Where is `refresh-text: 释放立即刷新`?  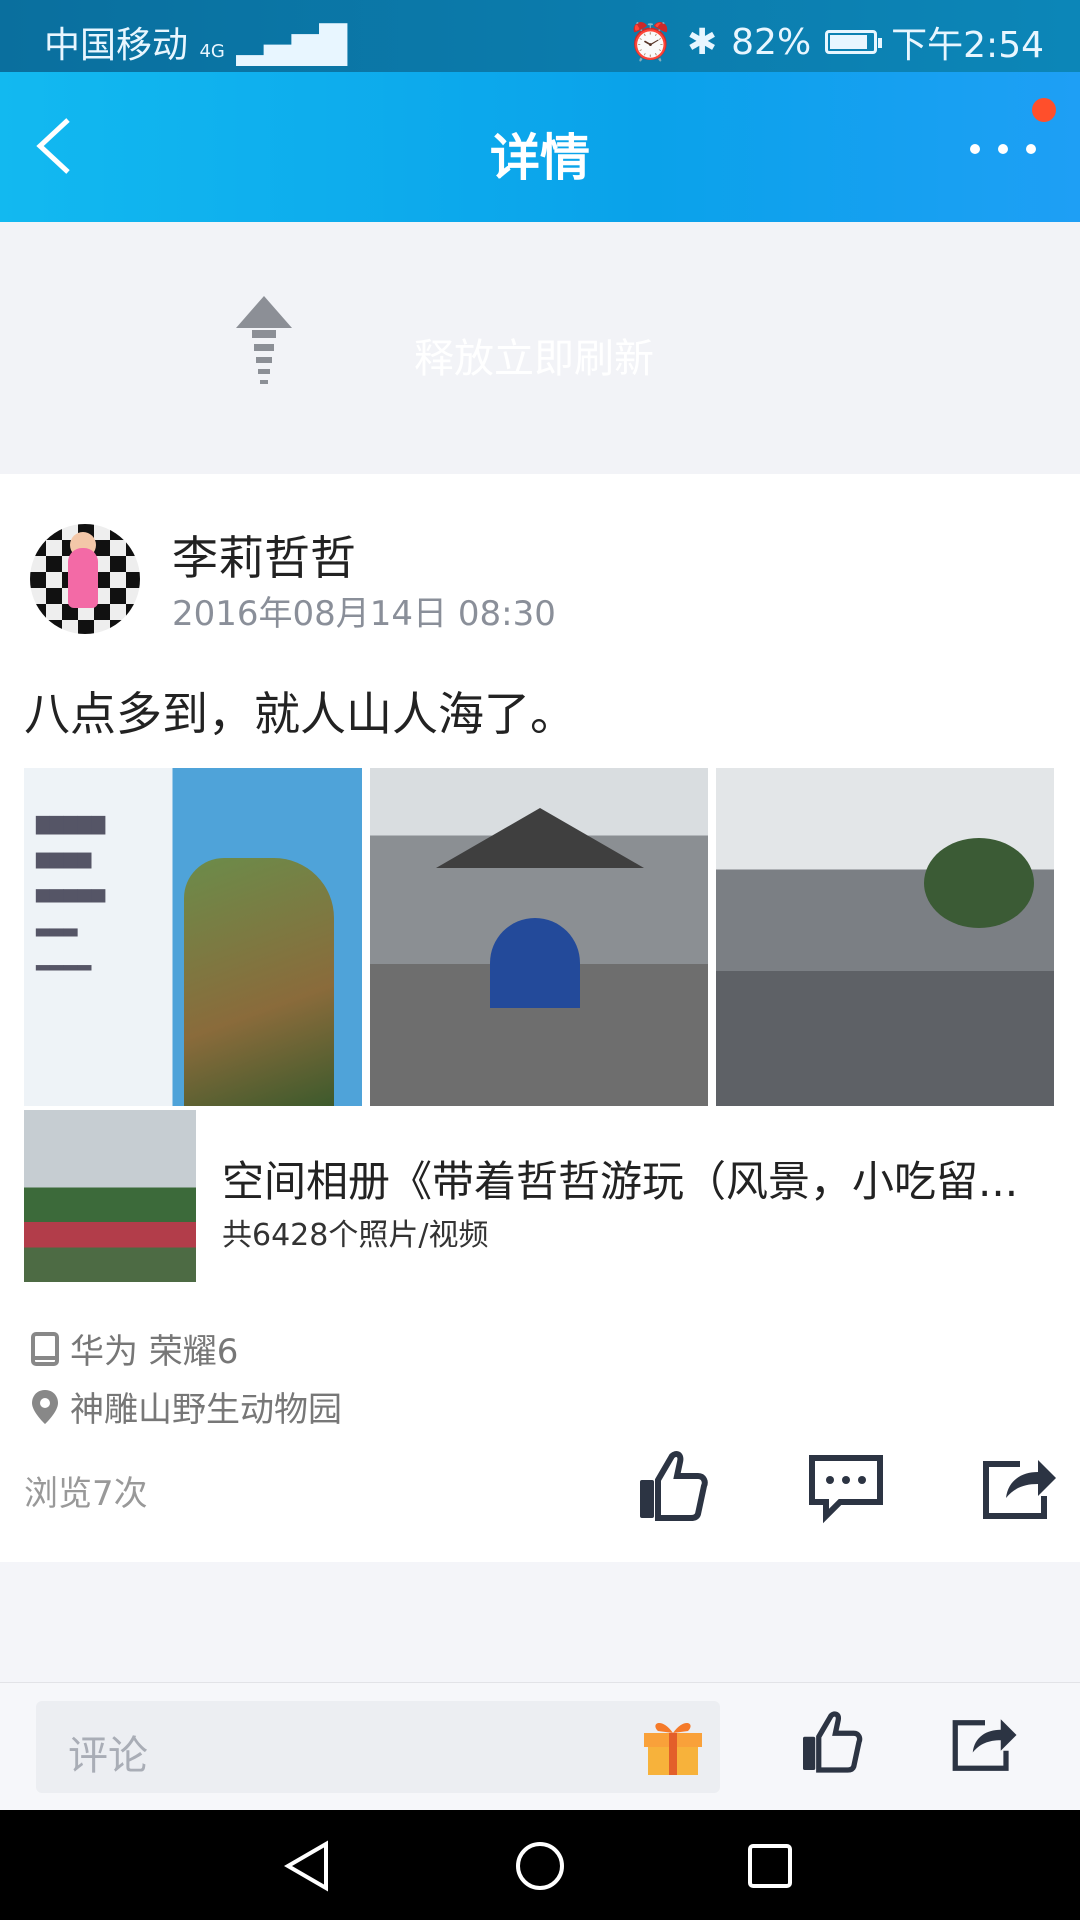
refresh-text: 释放立即刷新 is located at coordinates (534, 359).